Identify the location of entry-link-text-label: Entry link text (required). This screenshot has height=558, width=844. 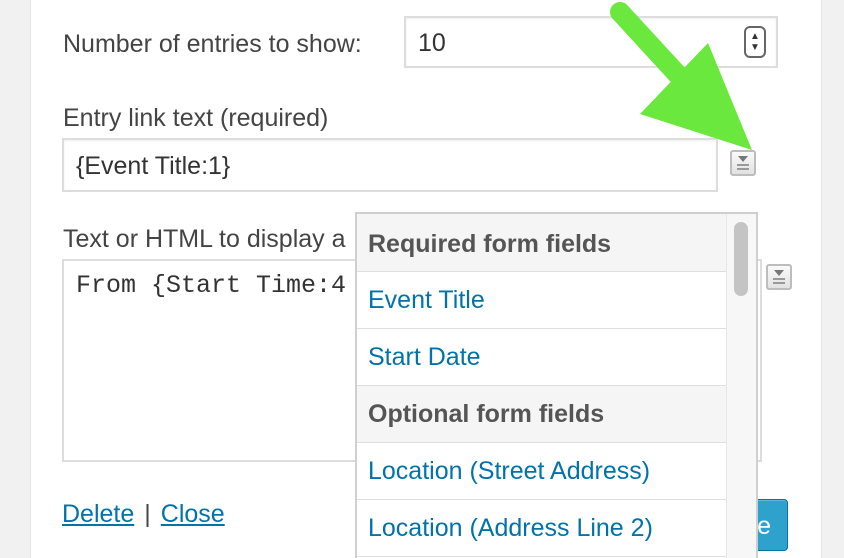
(196, 118).